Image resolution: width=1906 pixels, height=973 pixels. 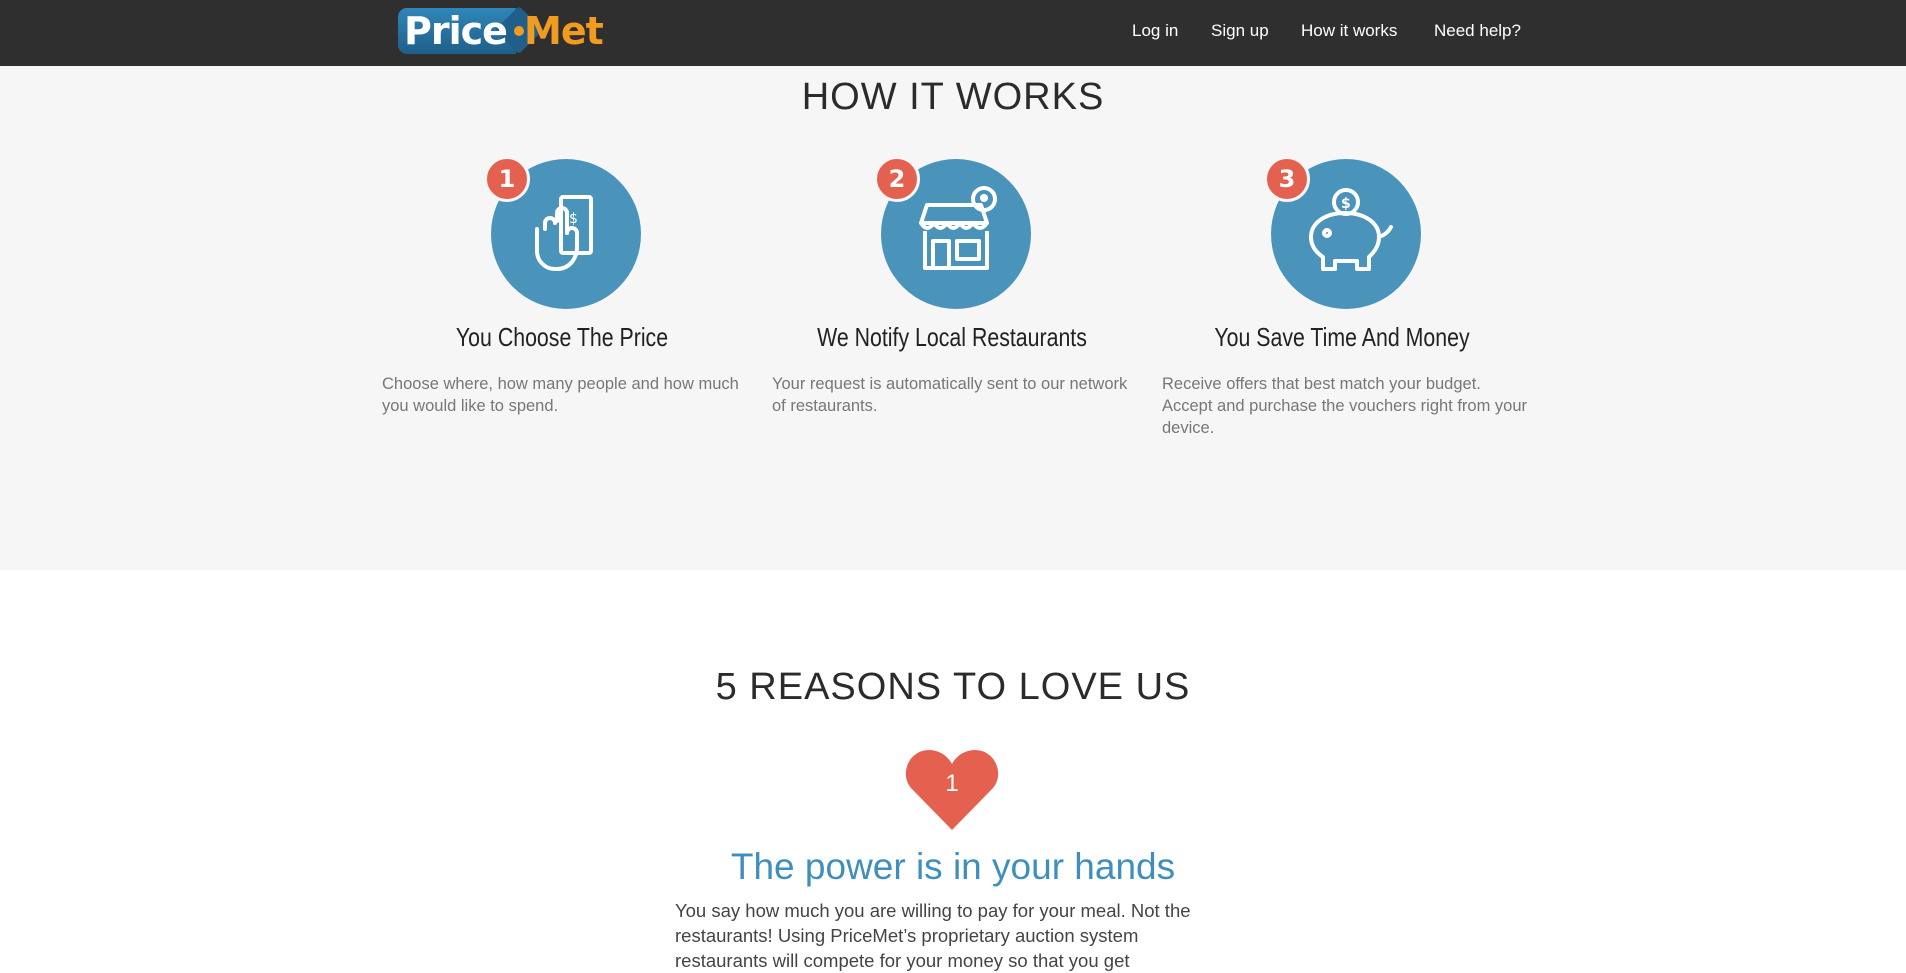 I want to click on step-badge-2: 2, so click(x=897, y=179).